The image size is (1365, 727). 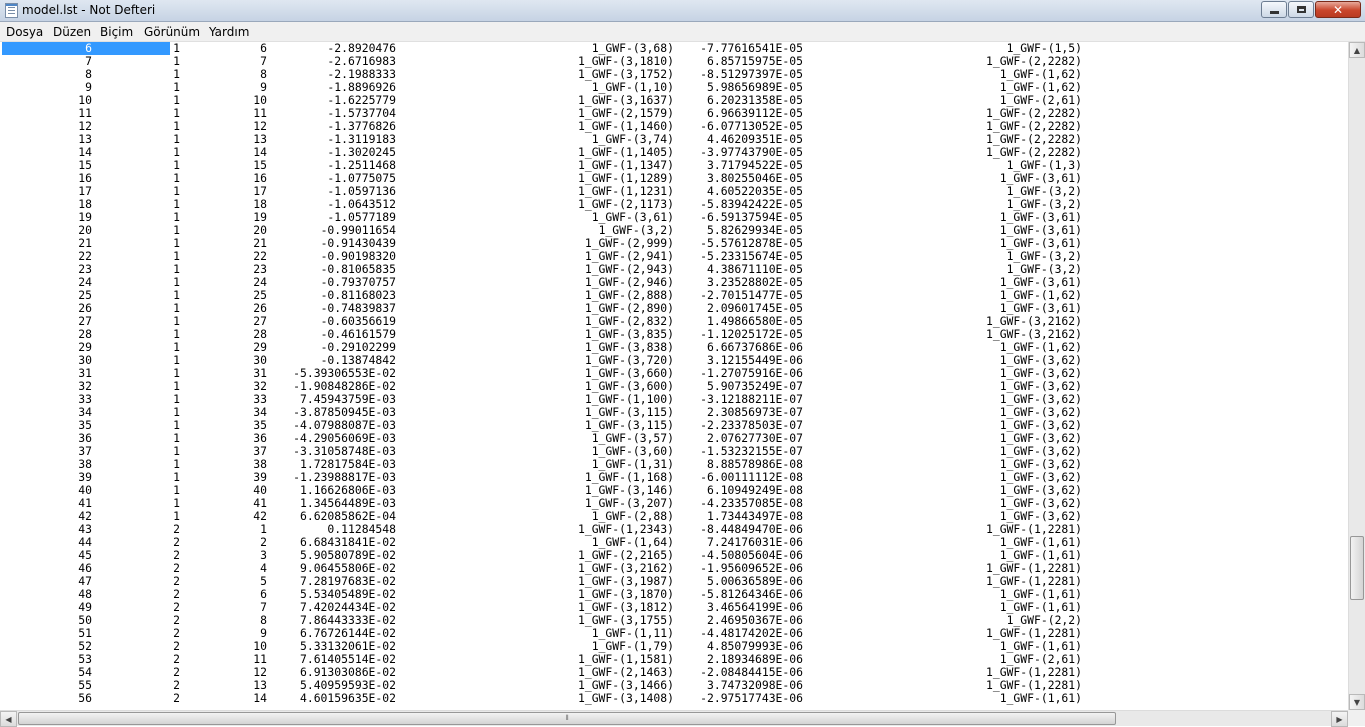 I want to click on minimize-button, so click(x=1274, y=9).